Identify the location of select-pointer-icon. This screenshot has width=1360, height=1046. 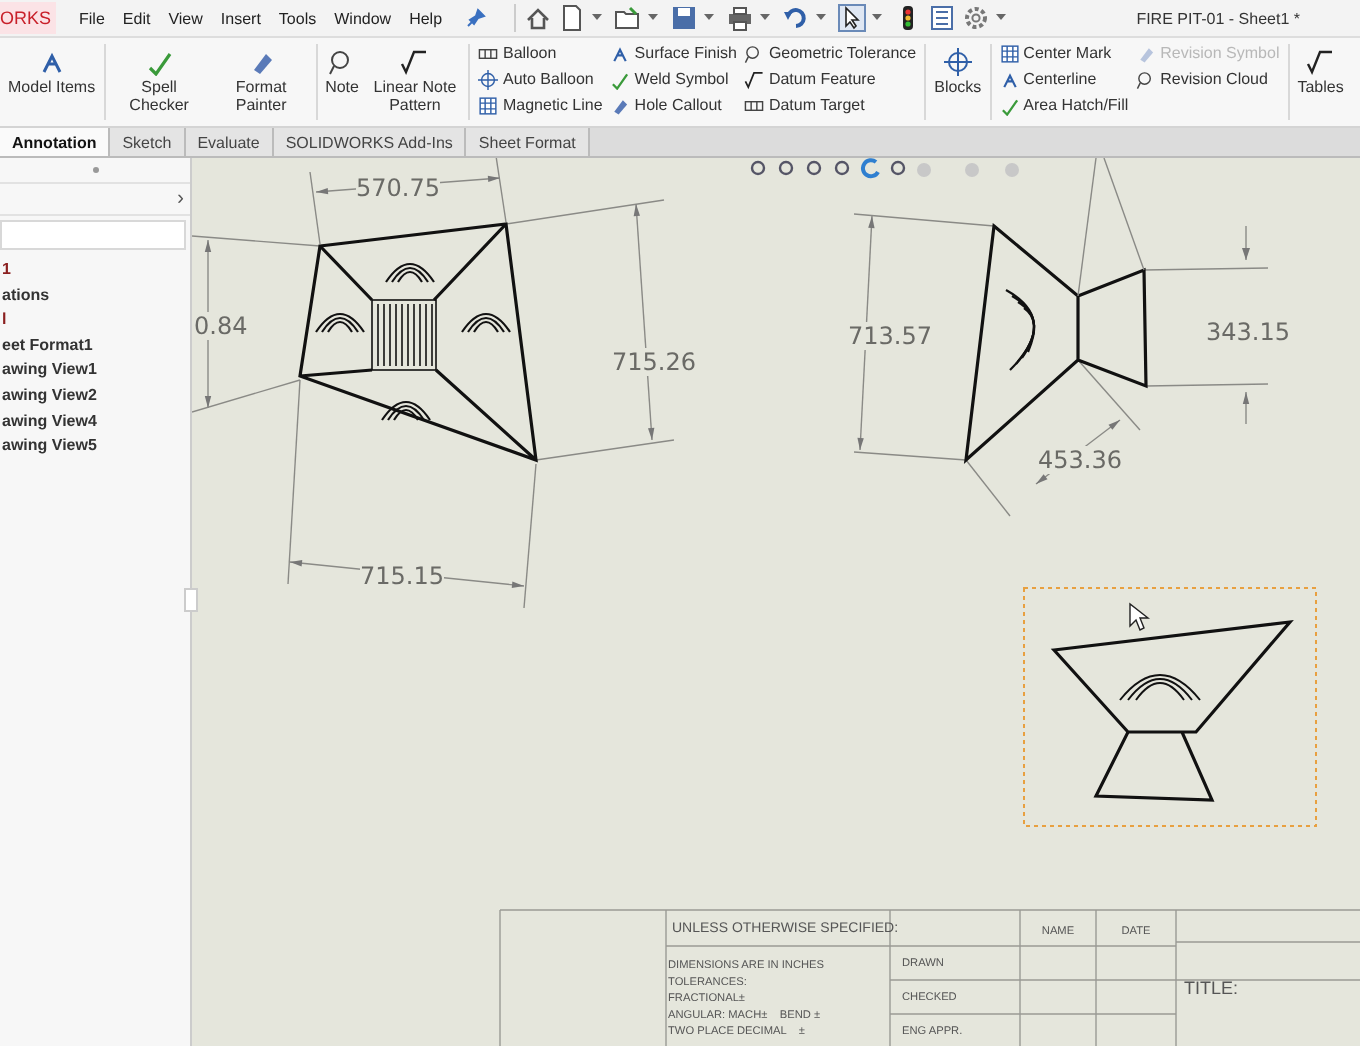
(852, 18).